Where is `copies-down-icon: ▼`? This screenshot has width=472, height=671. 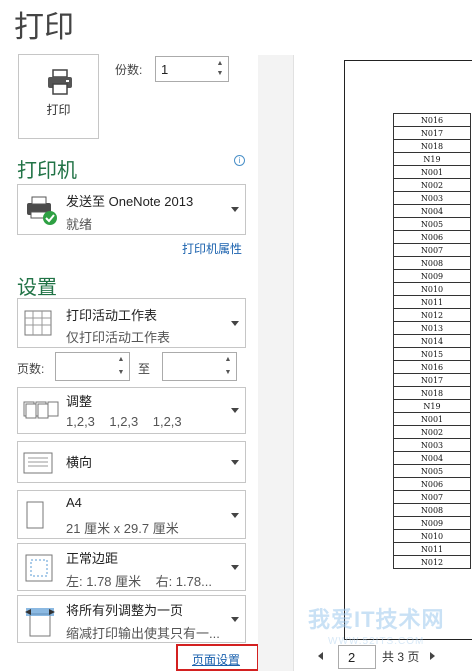
copies-down-icon: ▼ is located at coordinates (220, 74).